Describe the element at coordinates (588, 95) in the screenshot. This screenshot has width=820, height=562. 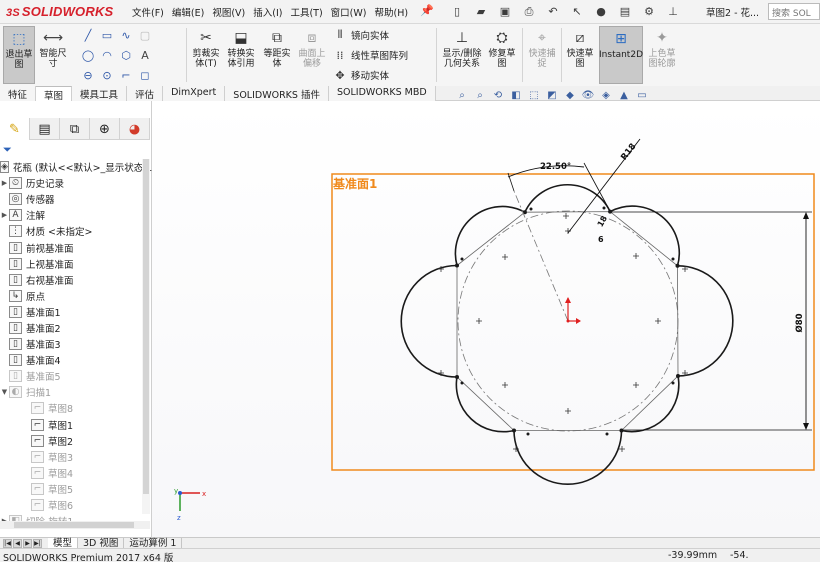
I see `hide-show-icon: 👁` at that location.